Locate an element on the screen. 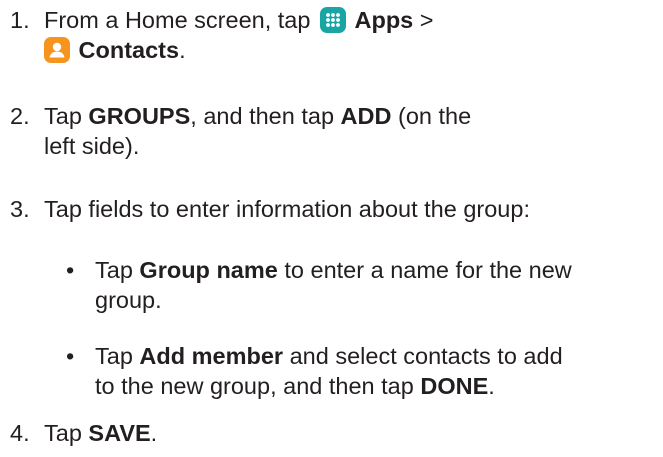 This screenshot has width=663, height=457. save-label: SAVE is located at coordinates (119, 433).